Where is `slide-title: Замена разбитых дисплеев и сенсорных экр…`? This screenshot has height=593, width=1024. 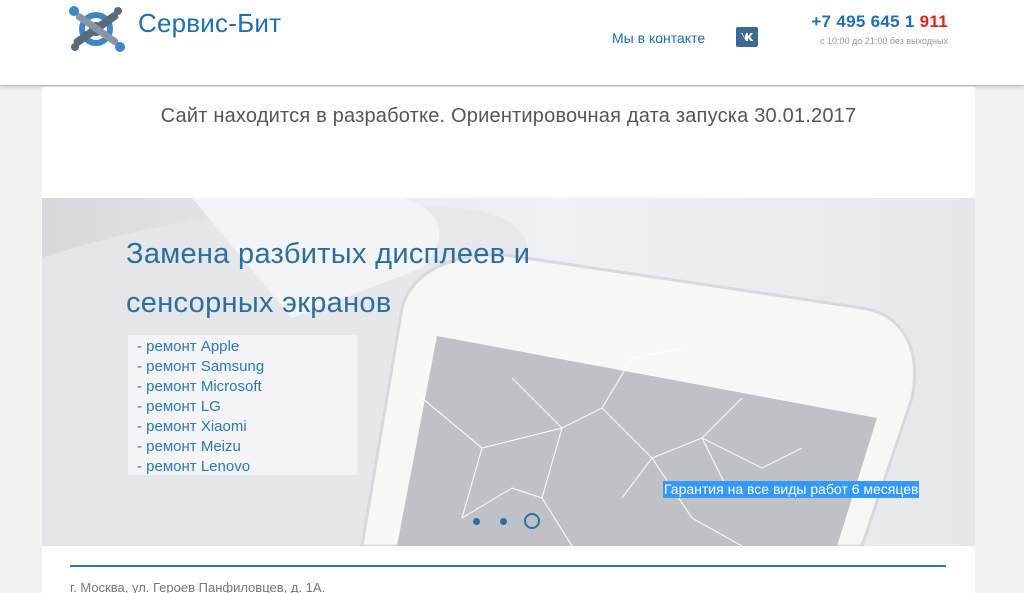
slide-title: Замена разбитых дисплеев и сенсорных экр… is located at coordinates (328, 279).